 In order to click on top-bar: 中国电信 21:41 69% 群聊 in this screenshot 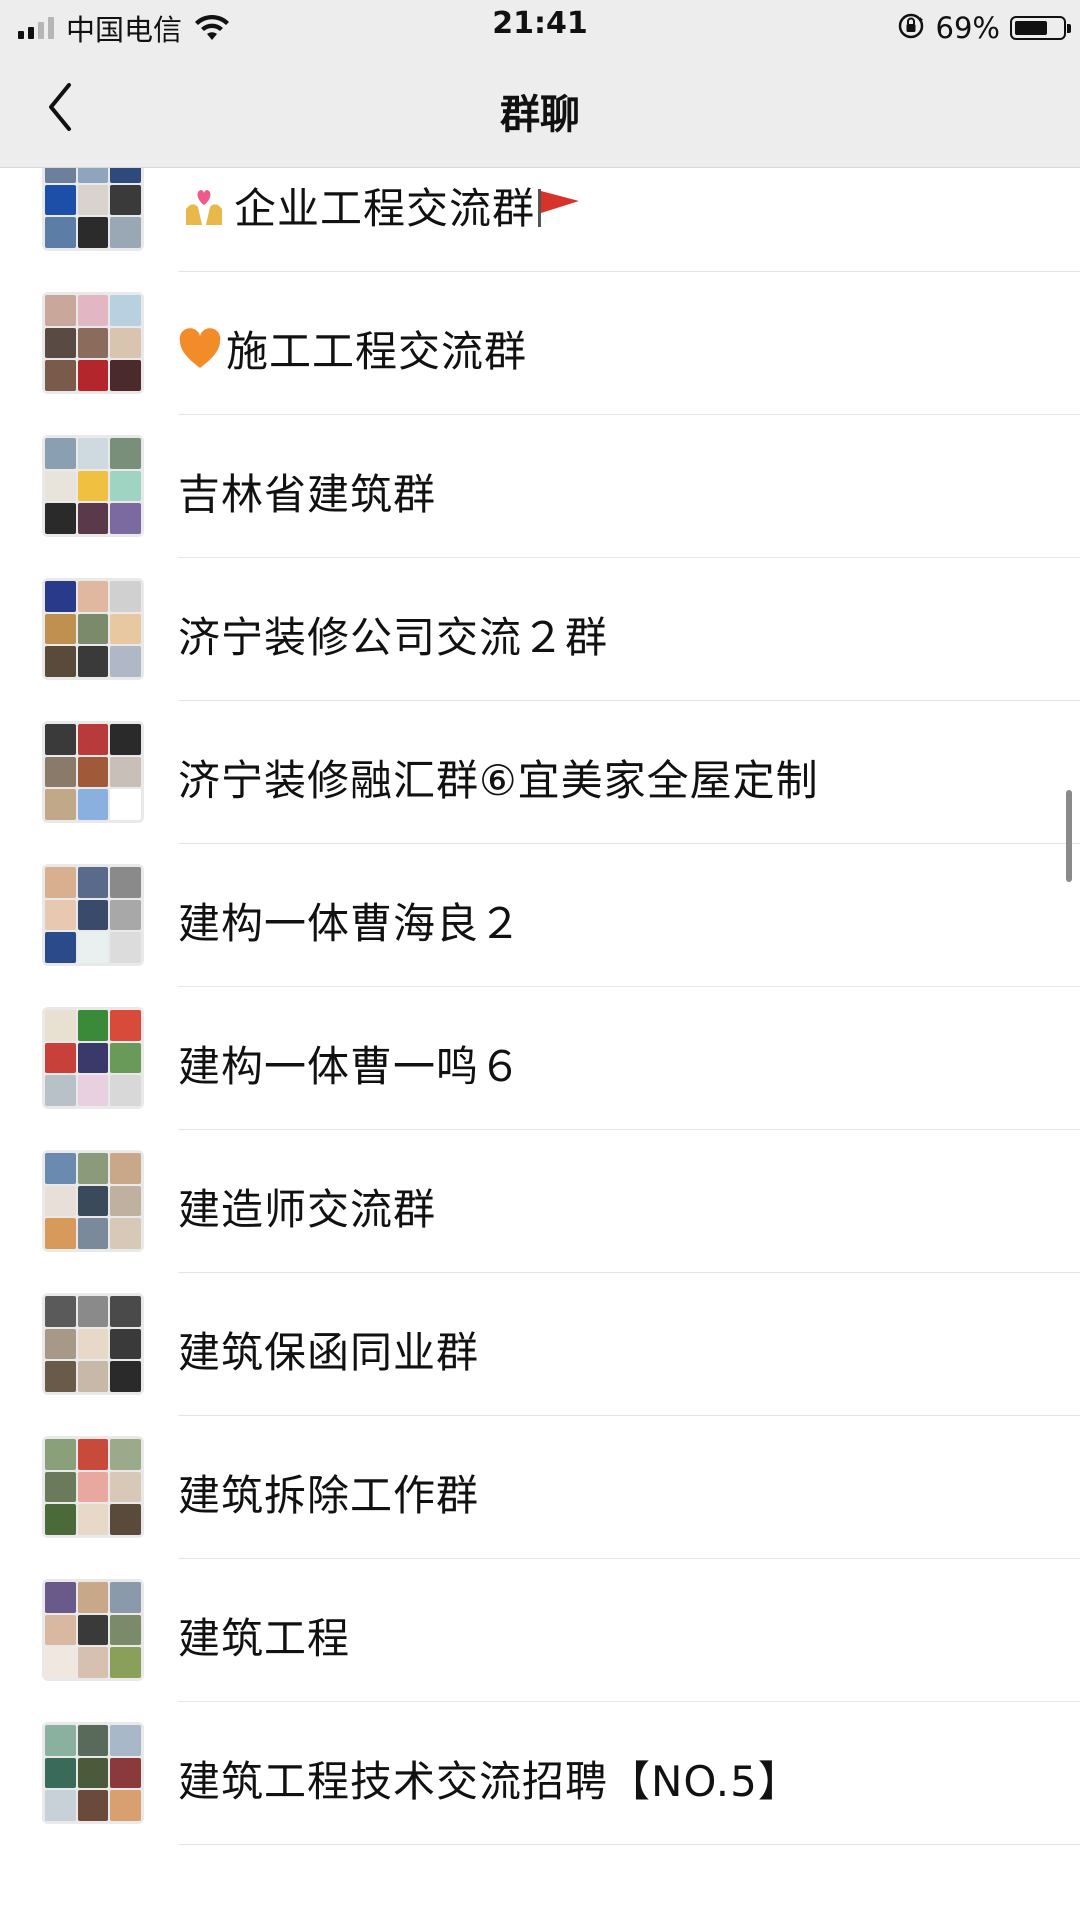, I will do `click(540, 84)`.